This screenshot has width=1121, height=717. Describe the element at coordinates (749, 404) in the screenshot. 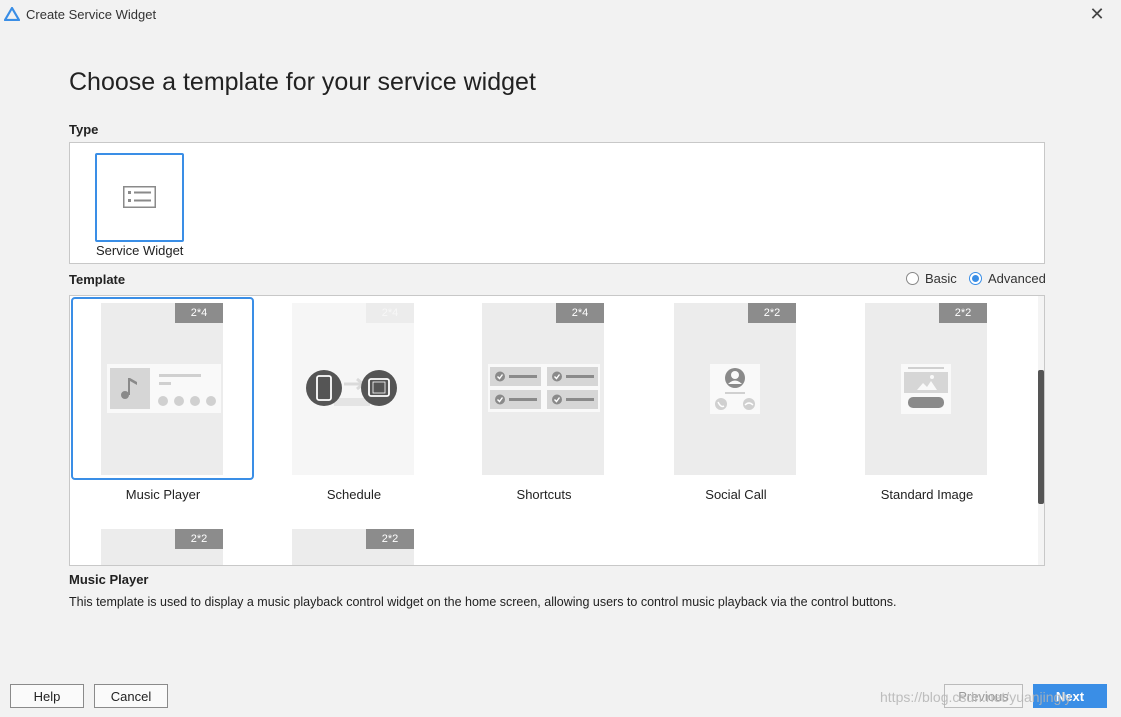

I see `call-decline-icon` at that location.